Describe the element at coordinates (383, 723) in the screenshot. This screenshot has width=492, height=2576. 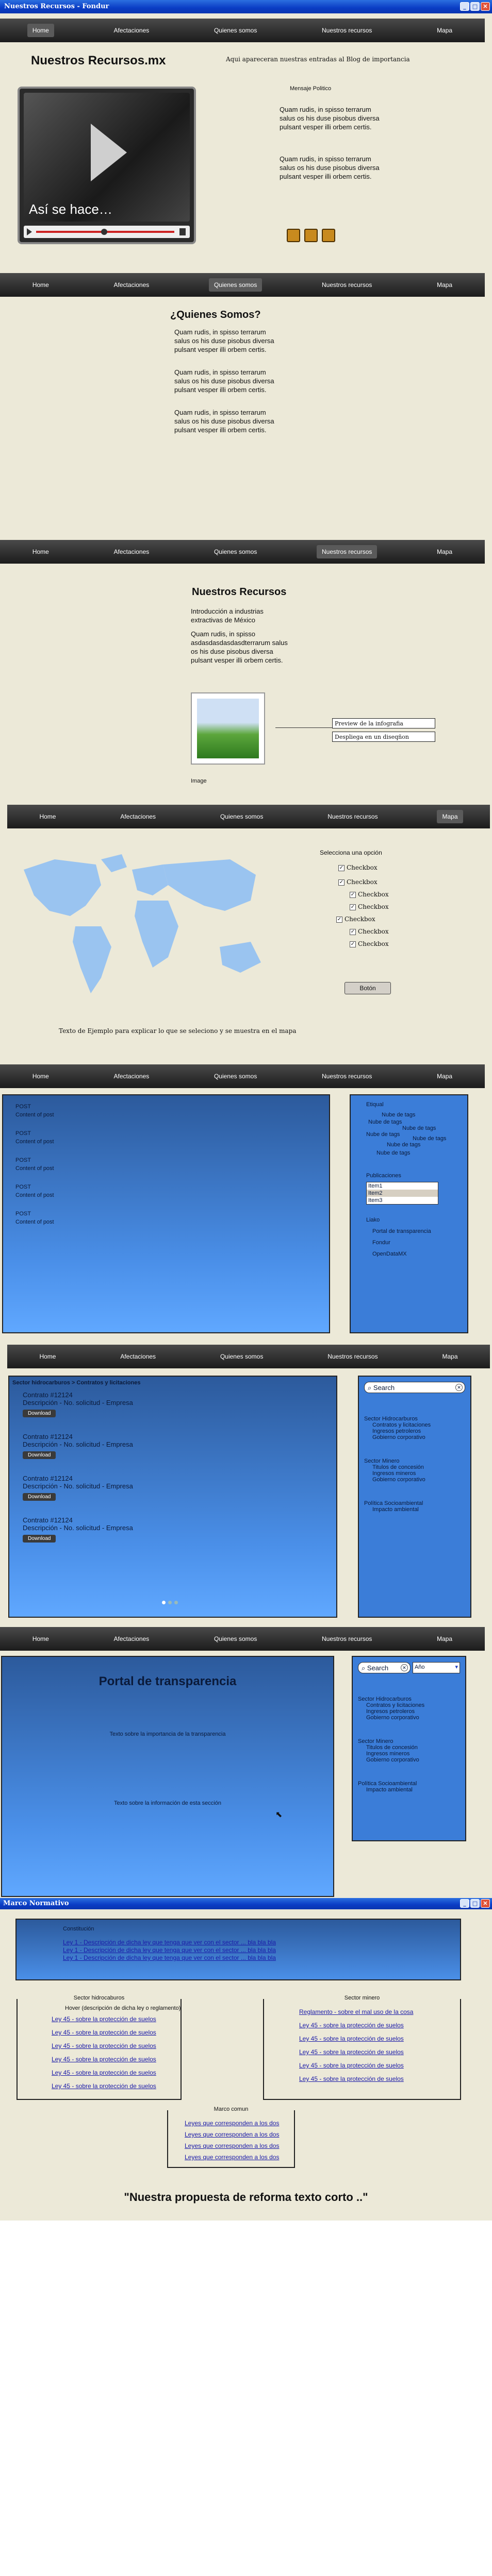
I see `preview-link: Preview de la infografia` at that location.